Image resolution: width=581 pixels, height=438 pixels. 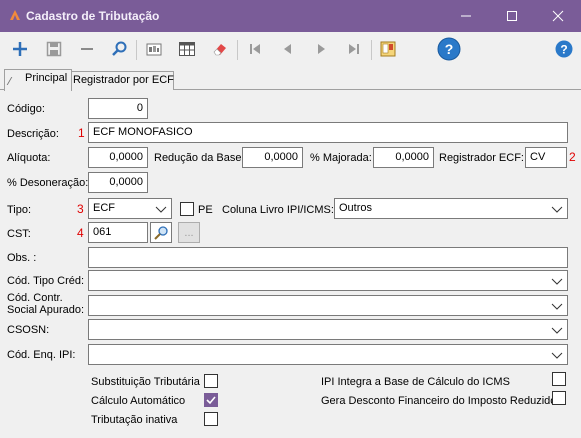 I want to click on cod-enq-ipi-label: Cód. Enq. IPI:, so click(x=41, y=355).